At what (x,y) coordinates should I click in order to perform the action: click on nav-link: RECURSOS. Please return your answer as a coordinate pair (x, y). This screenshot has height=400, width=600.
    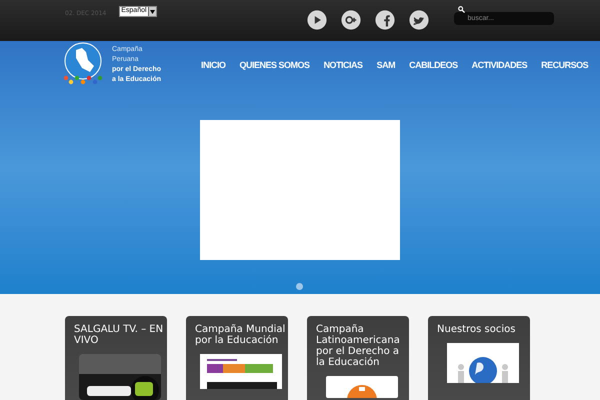
    Looking at the image, I should click on (564, 66).